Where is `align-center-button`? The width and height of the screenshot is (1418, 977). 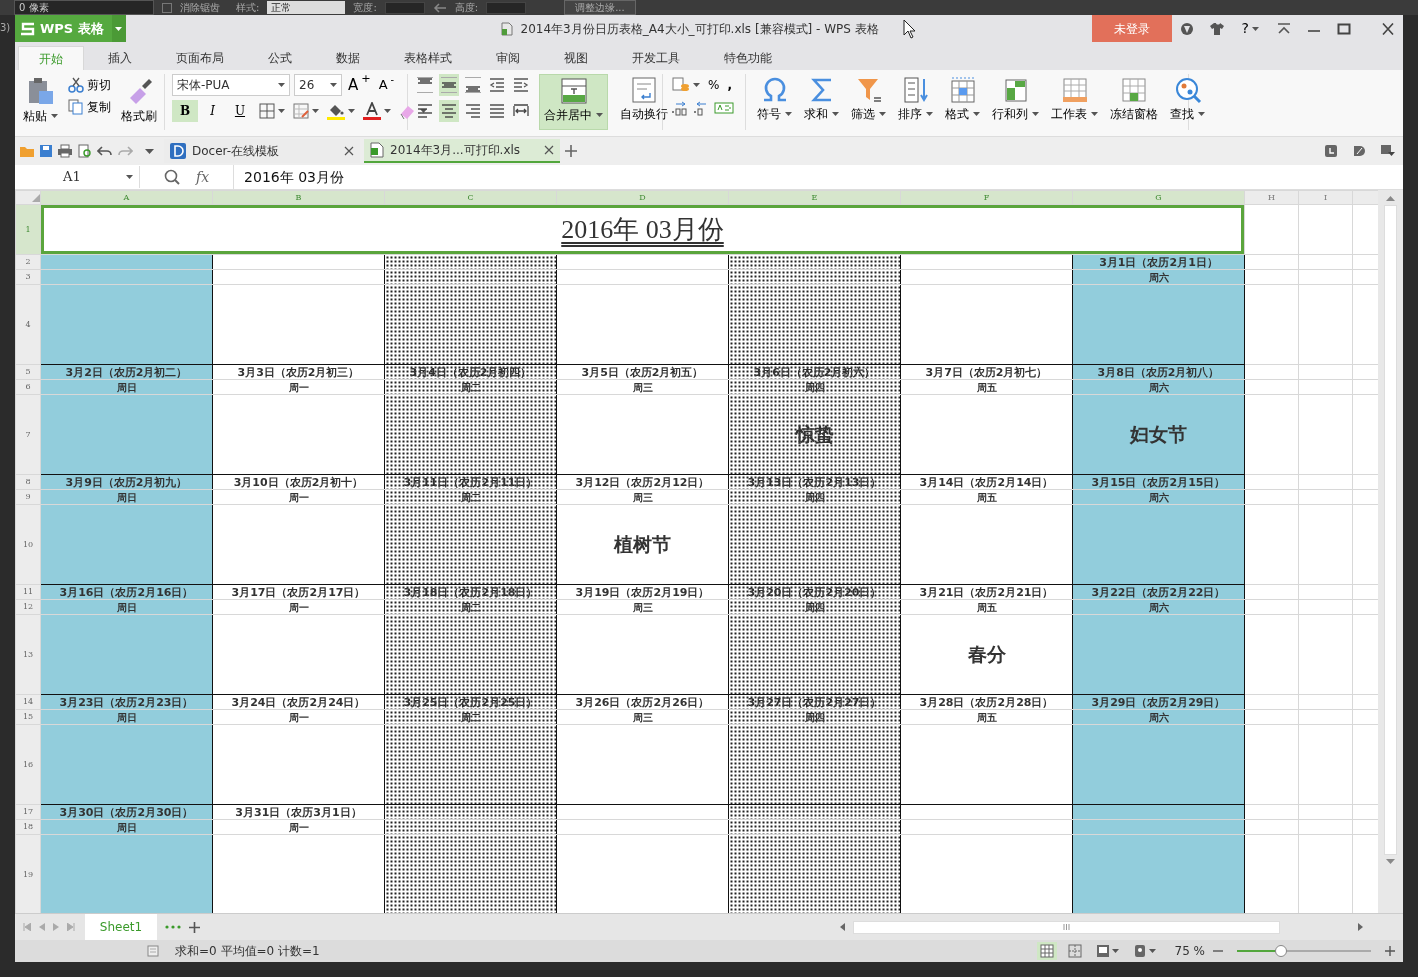
align-center-button is located at coordinates (449, 111).